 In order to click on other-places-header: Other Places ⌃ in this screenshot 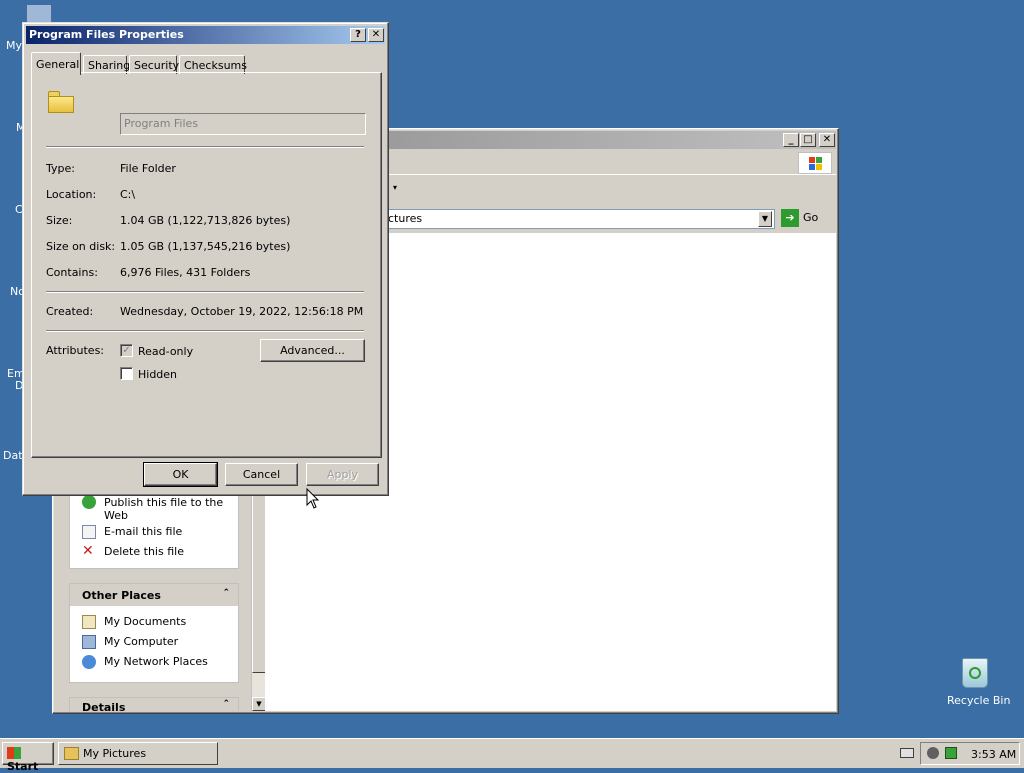, I will do `click(154, 595)`.